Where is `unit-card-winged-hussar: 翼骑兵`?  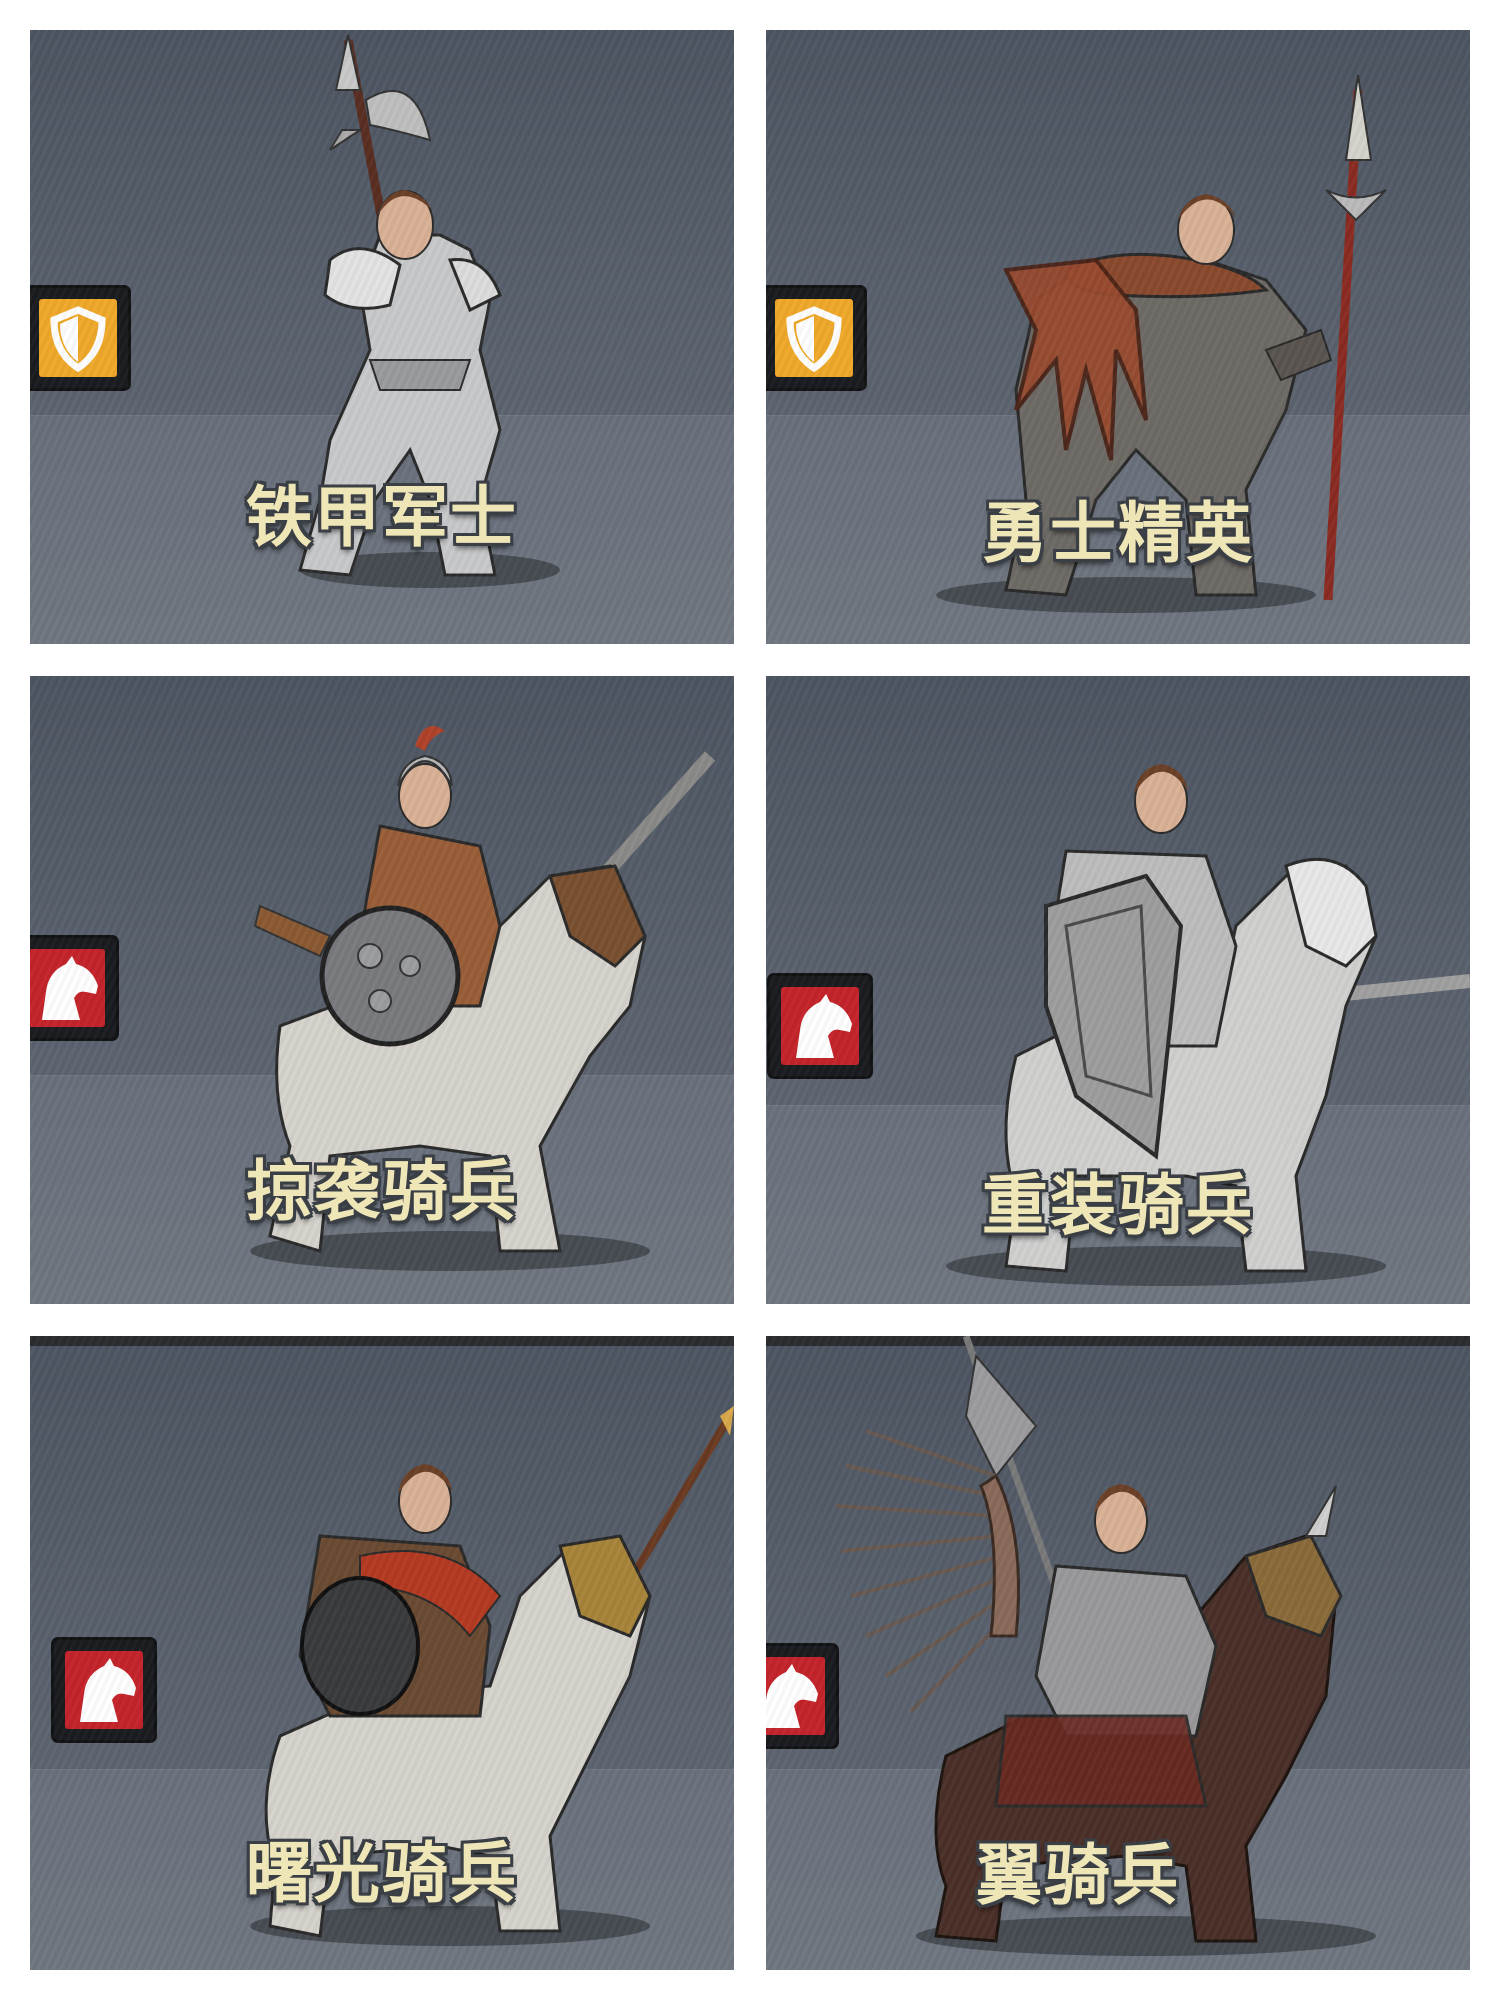 unit-card-winged-hussar: 翼骑兵 is located at coordinates (1118, 1653).